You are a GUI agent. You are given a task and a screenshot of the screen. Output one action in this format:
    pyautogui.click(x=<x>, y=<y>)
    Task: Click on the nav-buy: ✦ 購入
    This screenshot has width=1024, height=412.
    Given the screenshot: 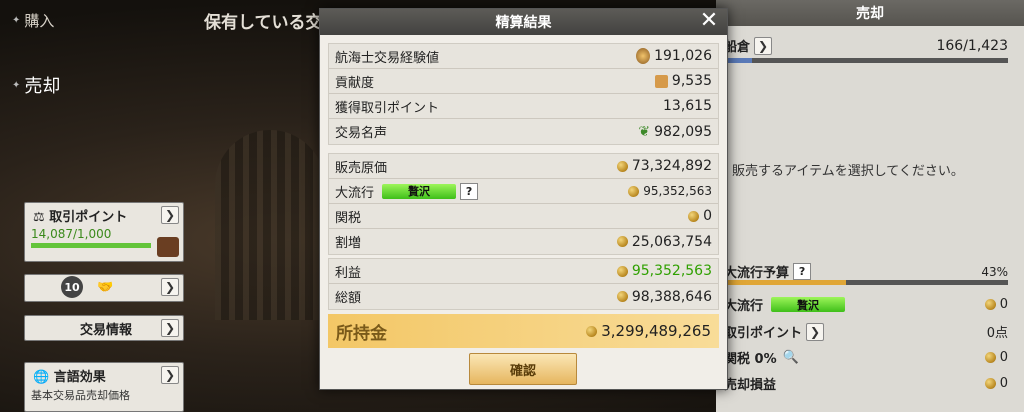 What is the action you would take?
    pyautogui.click(x=33, y=20)
    